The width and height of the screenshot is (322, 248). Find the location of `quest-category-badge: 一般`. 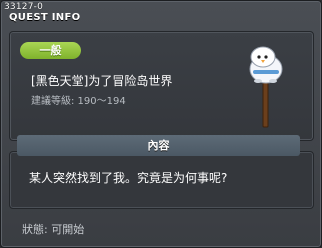

quest-category-badge: 一般 is located at coordinates (50, 50).